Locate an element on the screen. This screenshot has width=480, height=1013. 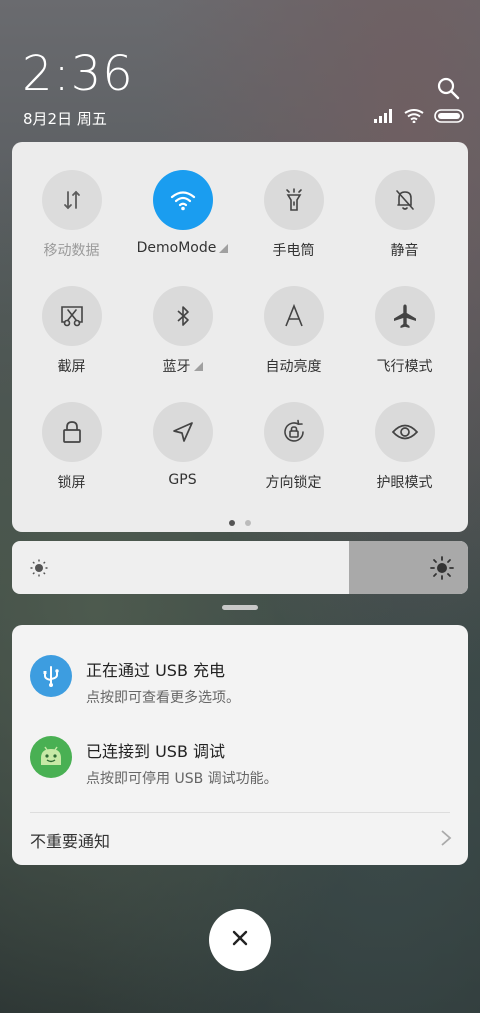
toggle-label: 锁屏 is located at coordinates (72, 482).